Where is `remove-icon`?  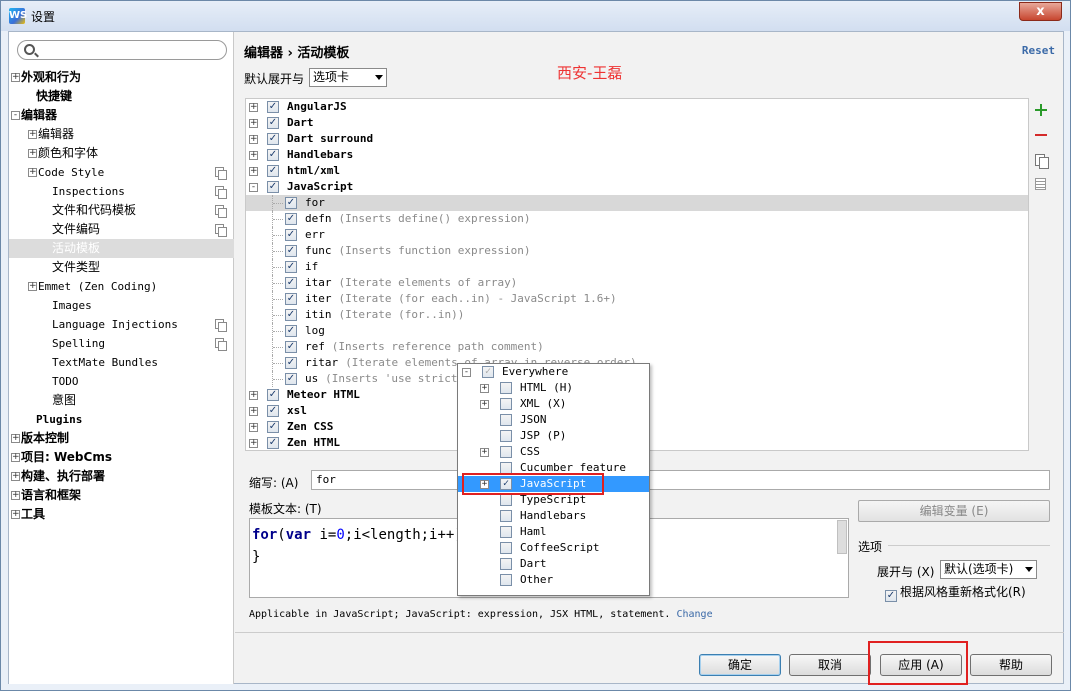
remove-icon is located at coordinates (1041, 135).